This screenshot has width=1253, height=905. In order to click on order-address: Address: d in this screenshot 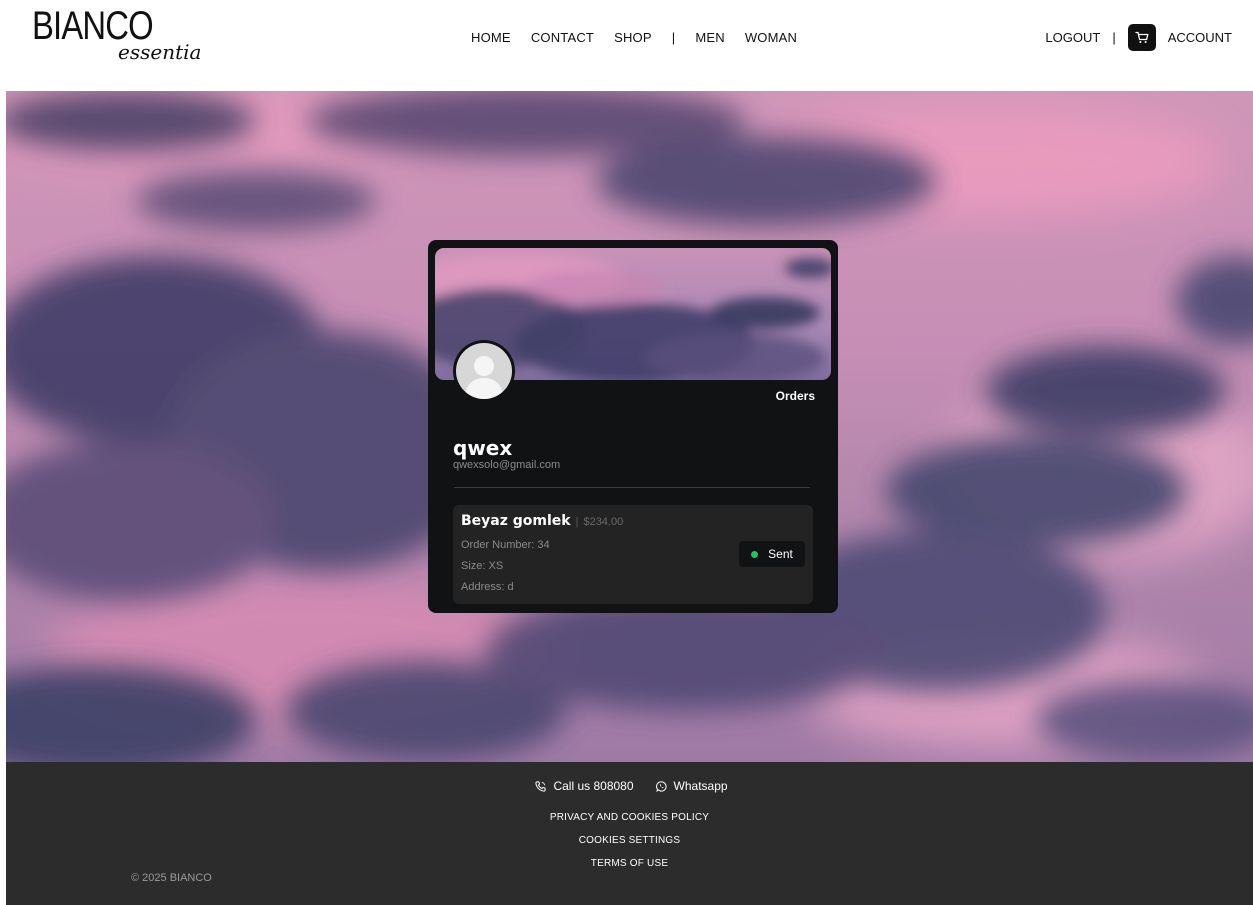, I will do `click(487, 587)`.